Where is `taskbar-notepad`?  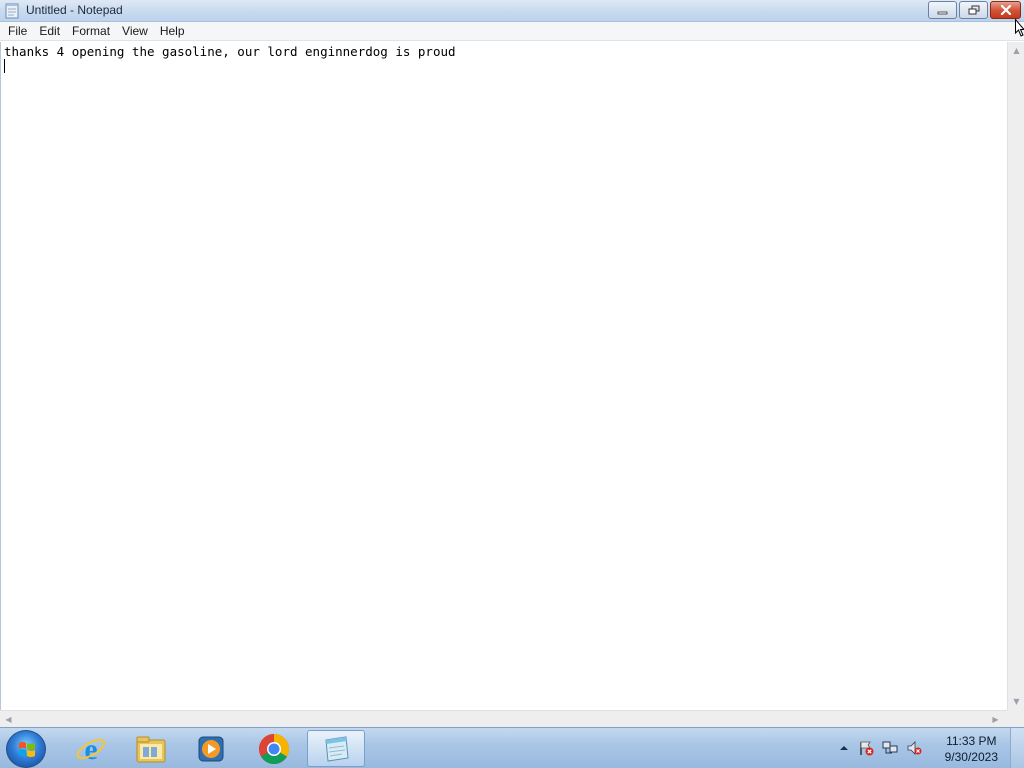
taskbar-notepad is located at coordinates (336, 748).